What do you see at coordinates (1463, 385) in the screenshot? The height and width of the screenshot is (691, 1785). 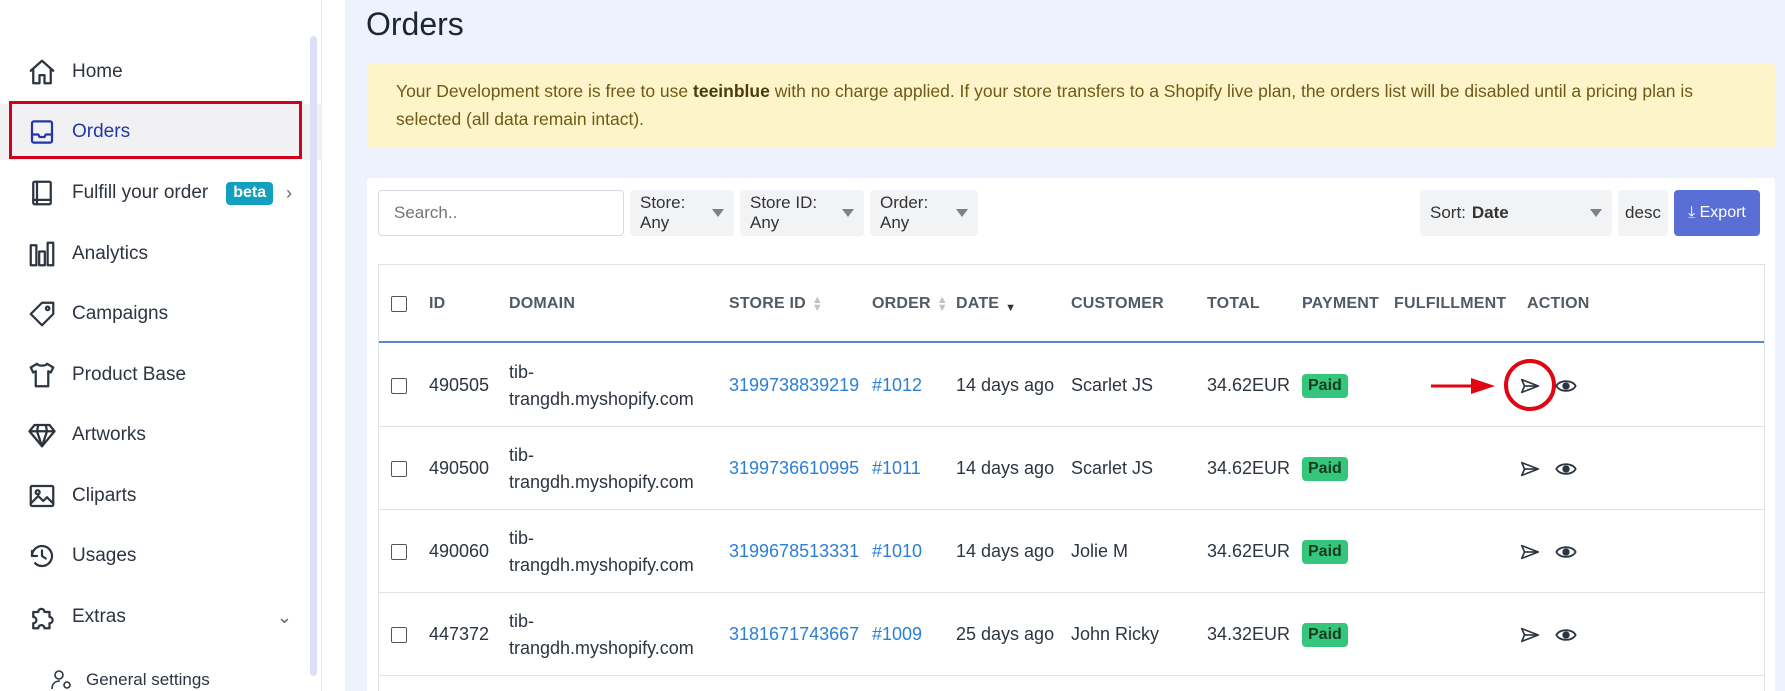 I see `annotation-arrow` at bounding box center [1463, 385].